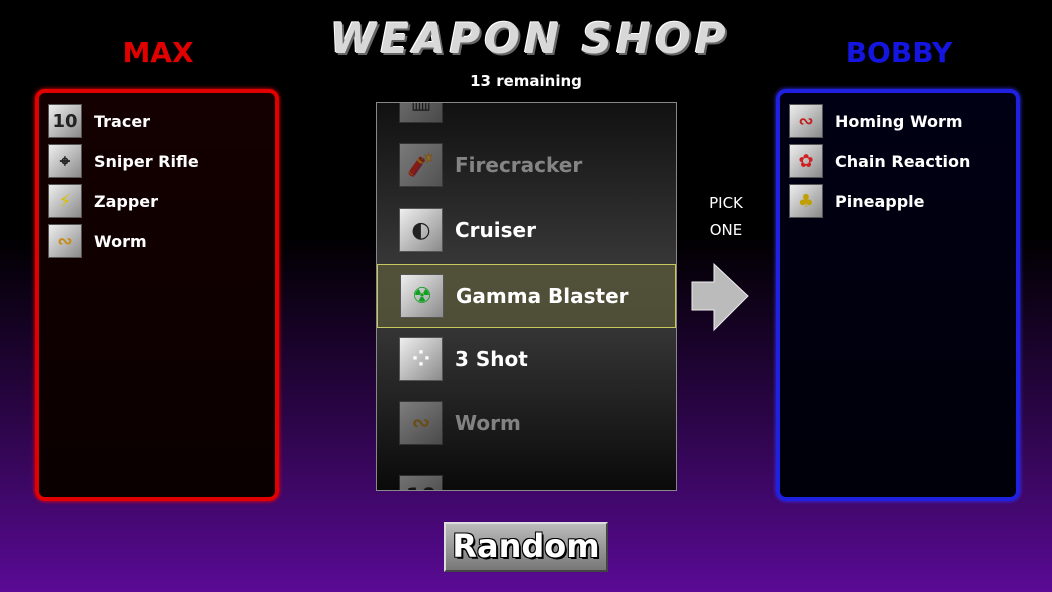 This screenshot has height=592, width=1052. I want to click on weapon-row-selected: ☢ Gamma Blaster, so click(526, 296).